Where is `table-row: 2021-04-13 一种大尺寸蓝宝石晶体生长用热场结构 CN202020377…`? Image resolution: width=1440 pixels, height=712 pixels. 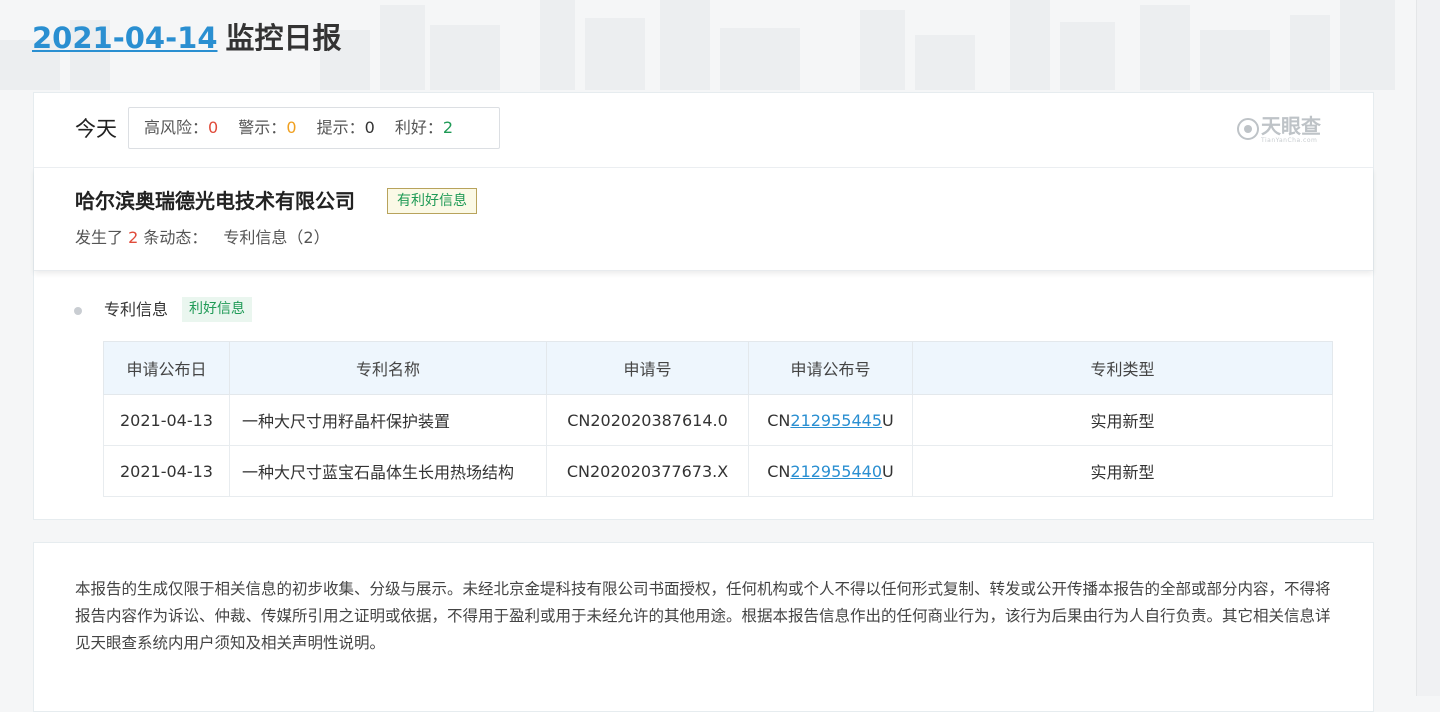
table-row: 2021-04-13 一种大尺寸蓝宝石晶体生长用热场结构 CN202020377… is located at coordinates (718, 471).